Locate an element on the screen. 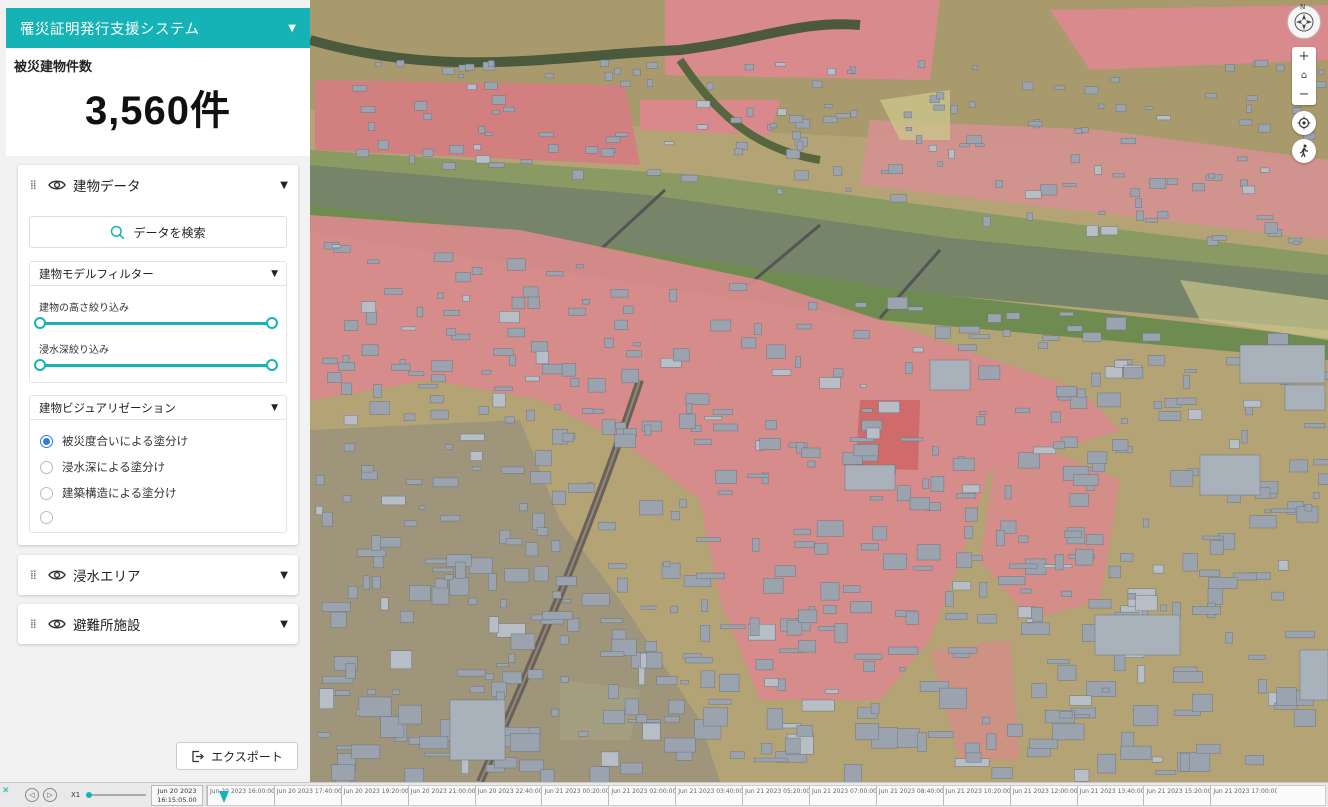 The image size is (1328, 807). radio-flood-depth: 浸水深による塗分け is located at coordinates (102, 467).